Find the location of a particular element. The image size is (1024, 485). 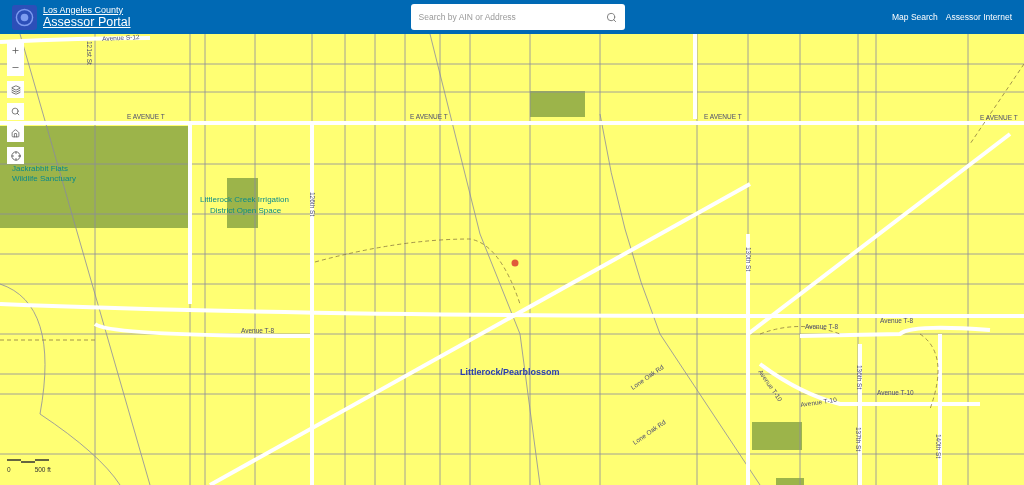

county-seal-icon is located at coordinates (24, 17).